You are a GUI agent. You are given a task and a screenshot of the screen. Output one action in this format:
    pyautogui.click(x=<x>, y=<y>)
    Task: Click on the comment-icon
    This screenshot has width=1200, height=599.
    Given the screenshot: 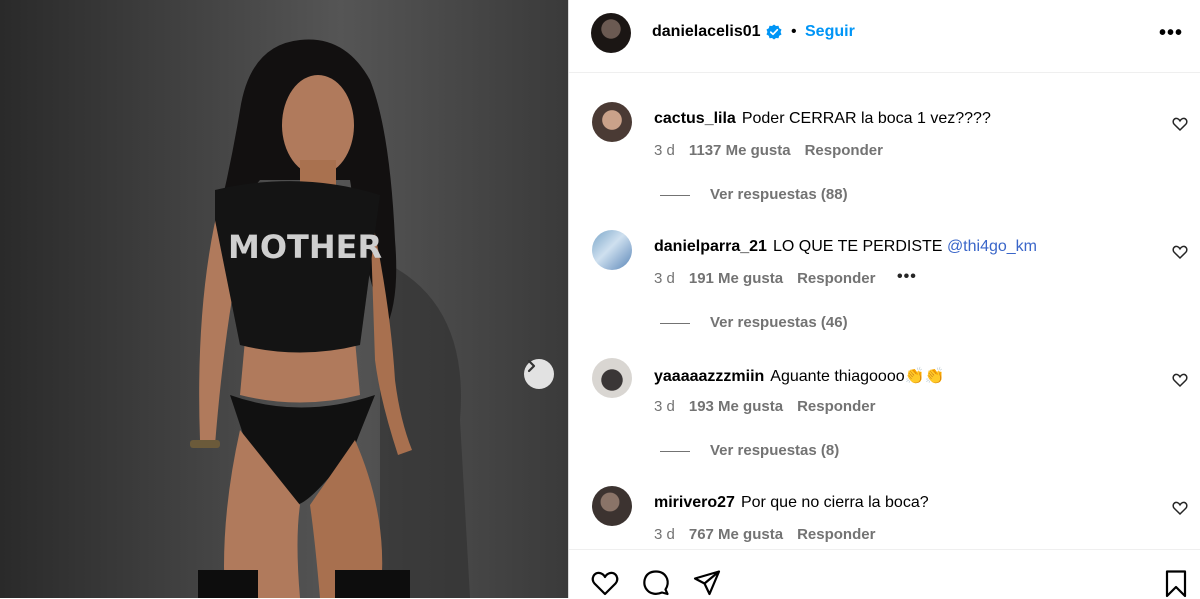 What is the action you would take?
    pyautogui.click(x=656, y=583)
    